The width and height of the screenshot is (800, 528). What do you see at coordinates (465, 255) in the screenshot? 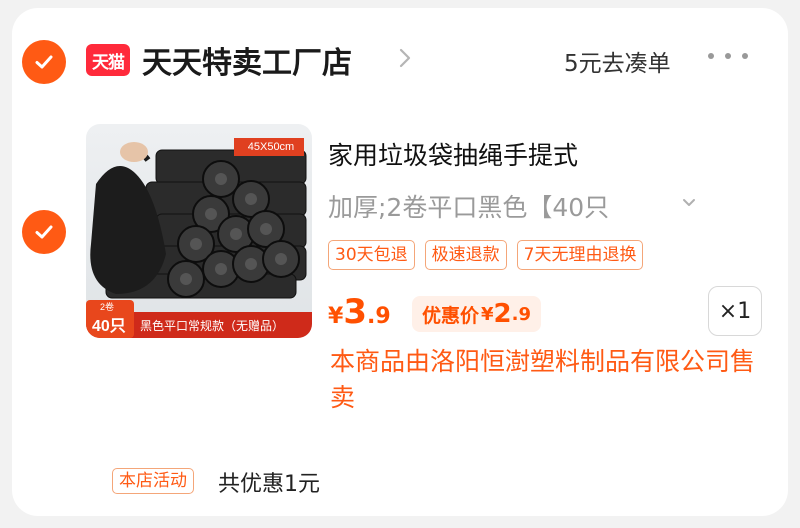
I see `service-tag: 极速退款` at bounding box center [465, 255].